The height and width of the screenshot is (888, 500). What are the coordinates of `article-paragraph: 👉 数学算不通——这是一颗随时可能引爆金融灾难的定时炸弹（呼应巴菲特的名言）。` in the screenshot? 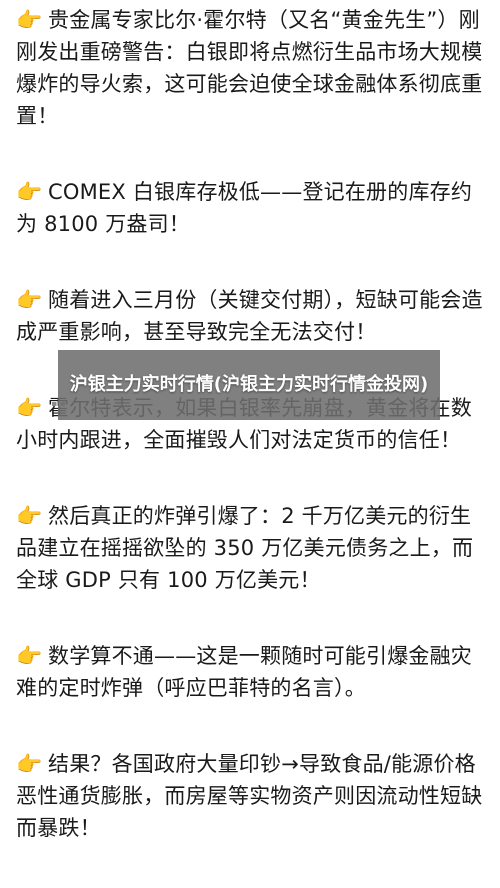 It's located at (250, 672).